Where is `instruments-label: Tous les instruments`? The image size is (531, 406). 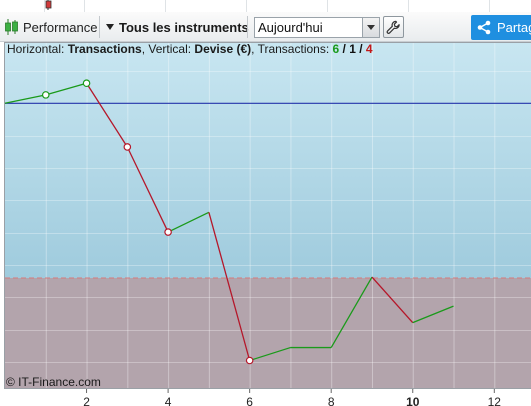
instruments-label: Tous les instruments is located at coordinates (184, 27).